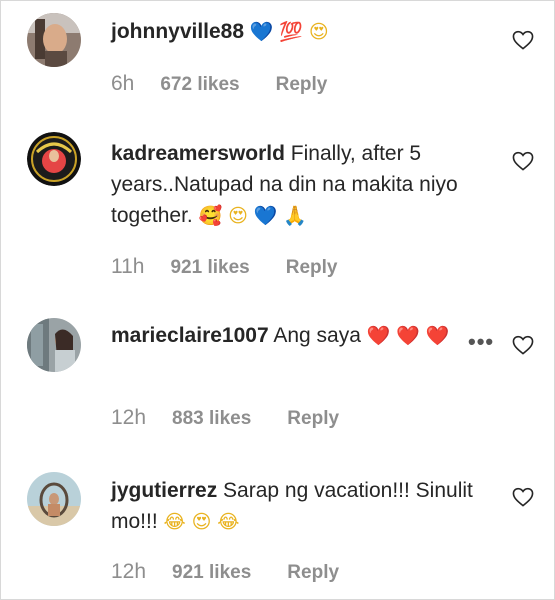 The image size is (555, 600). I want to click on comment-meta: 6h 672 likes Reply, so click(219, 84).